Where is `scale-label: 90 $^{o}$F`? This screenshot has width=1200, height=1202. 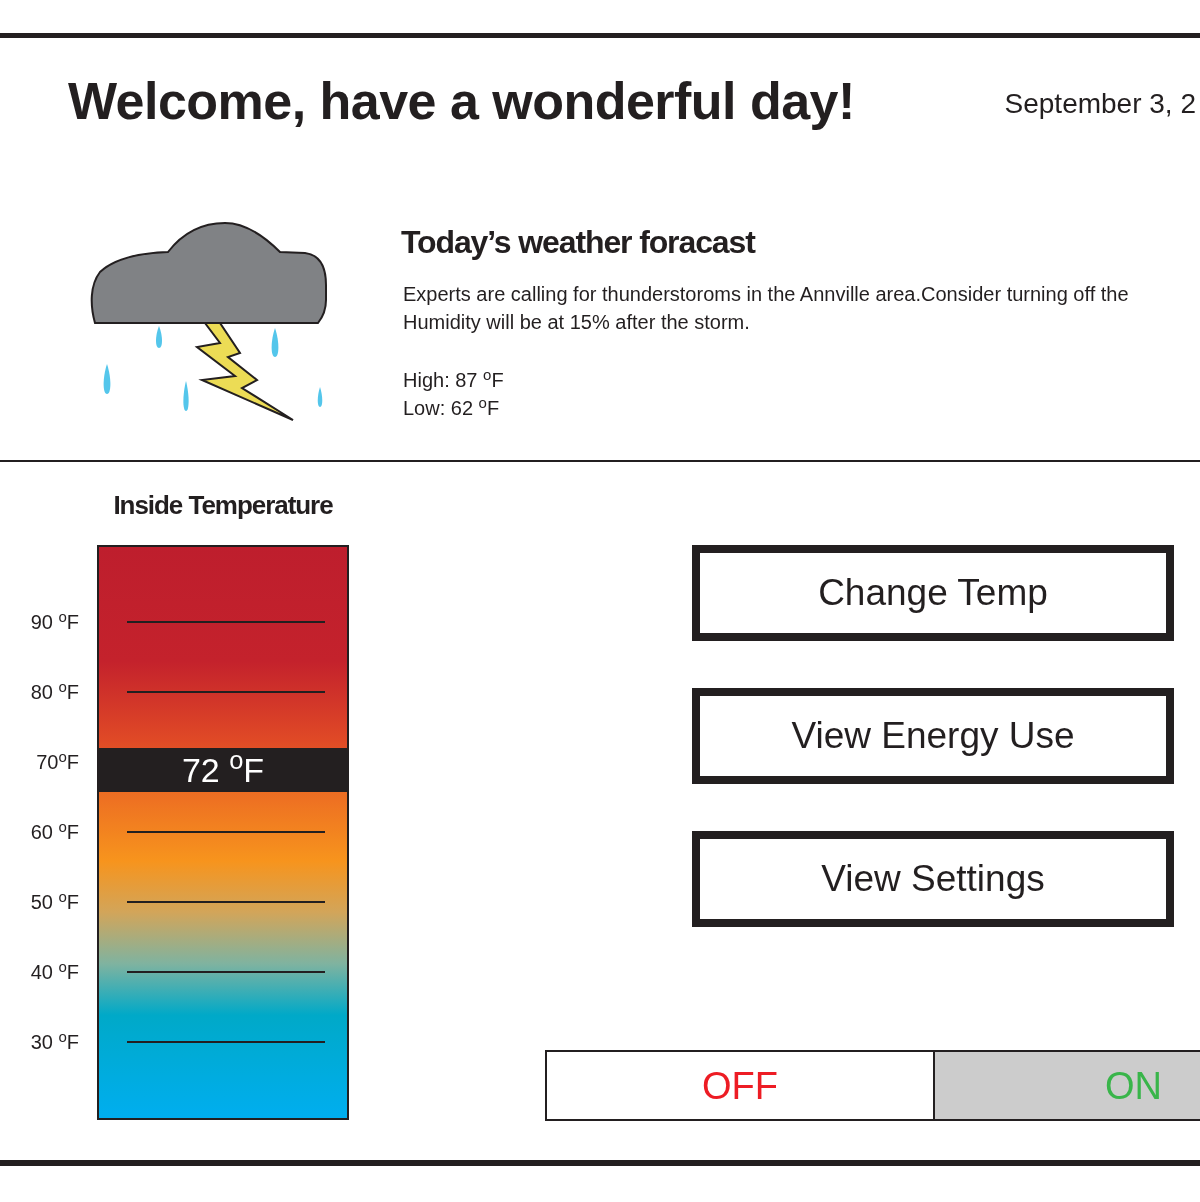 scale-label: 90 $^{o}$F is located at coordinates (54, 622).